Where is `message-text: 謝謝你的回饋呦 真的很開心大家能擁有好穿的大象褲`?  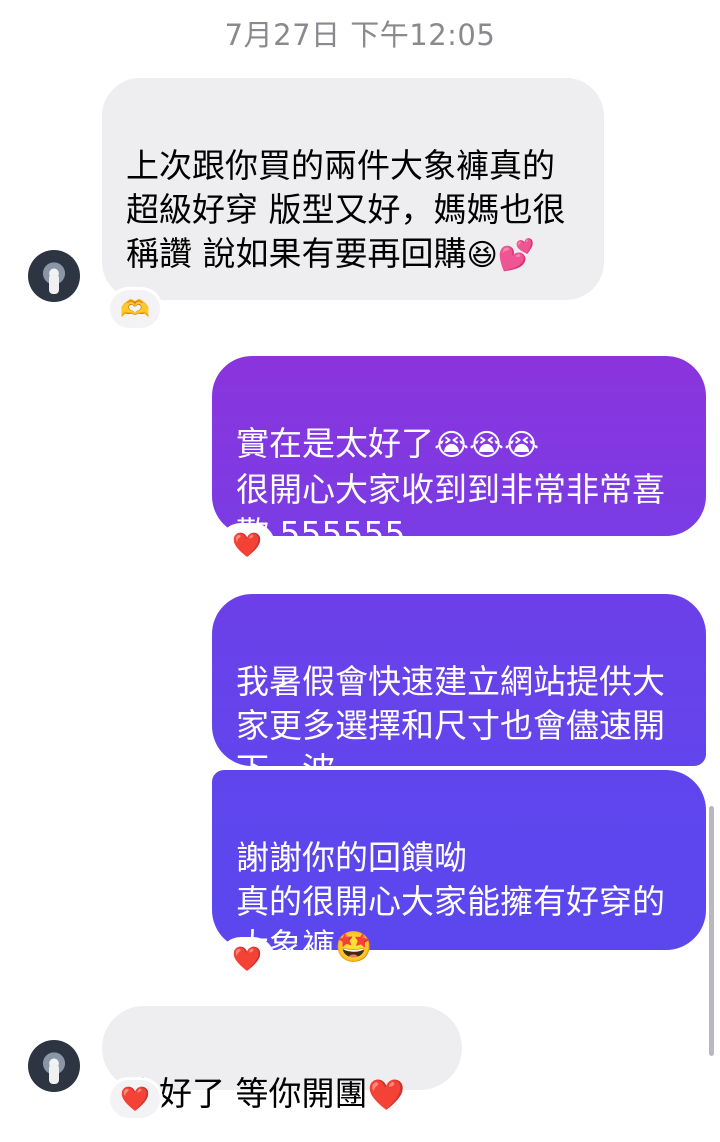
message-text: 謝謝你的回饋呦 真的很開心大家能擁有好穿的大象褲 is located at coordinates (450, 901).